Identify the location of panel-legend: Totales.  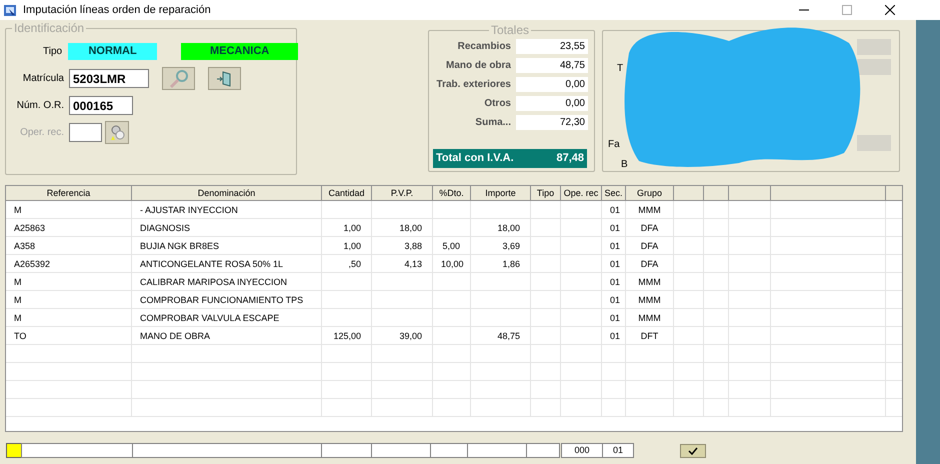
(510, 30).